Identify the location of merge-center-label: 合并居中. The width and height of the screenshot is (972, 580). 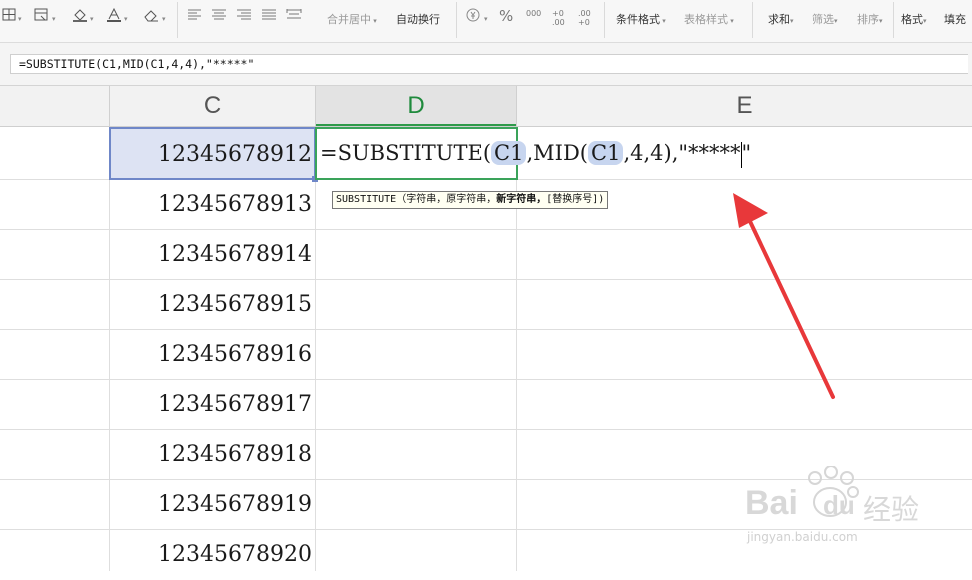
(349, 19).